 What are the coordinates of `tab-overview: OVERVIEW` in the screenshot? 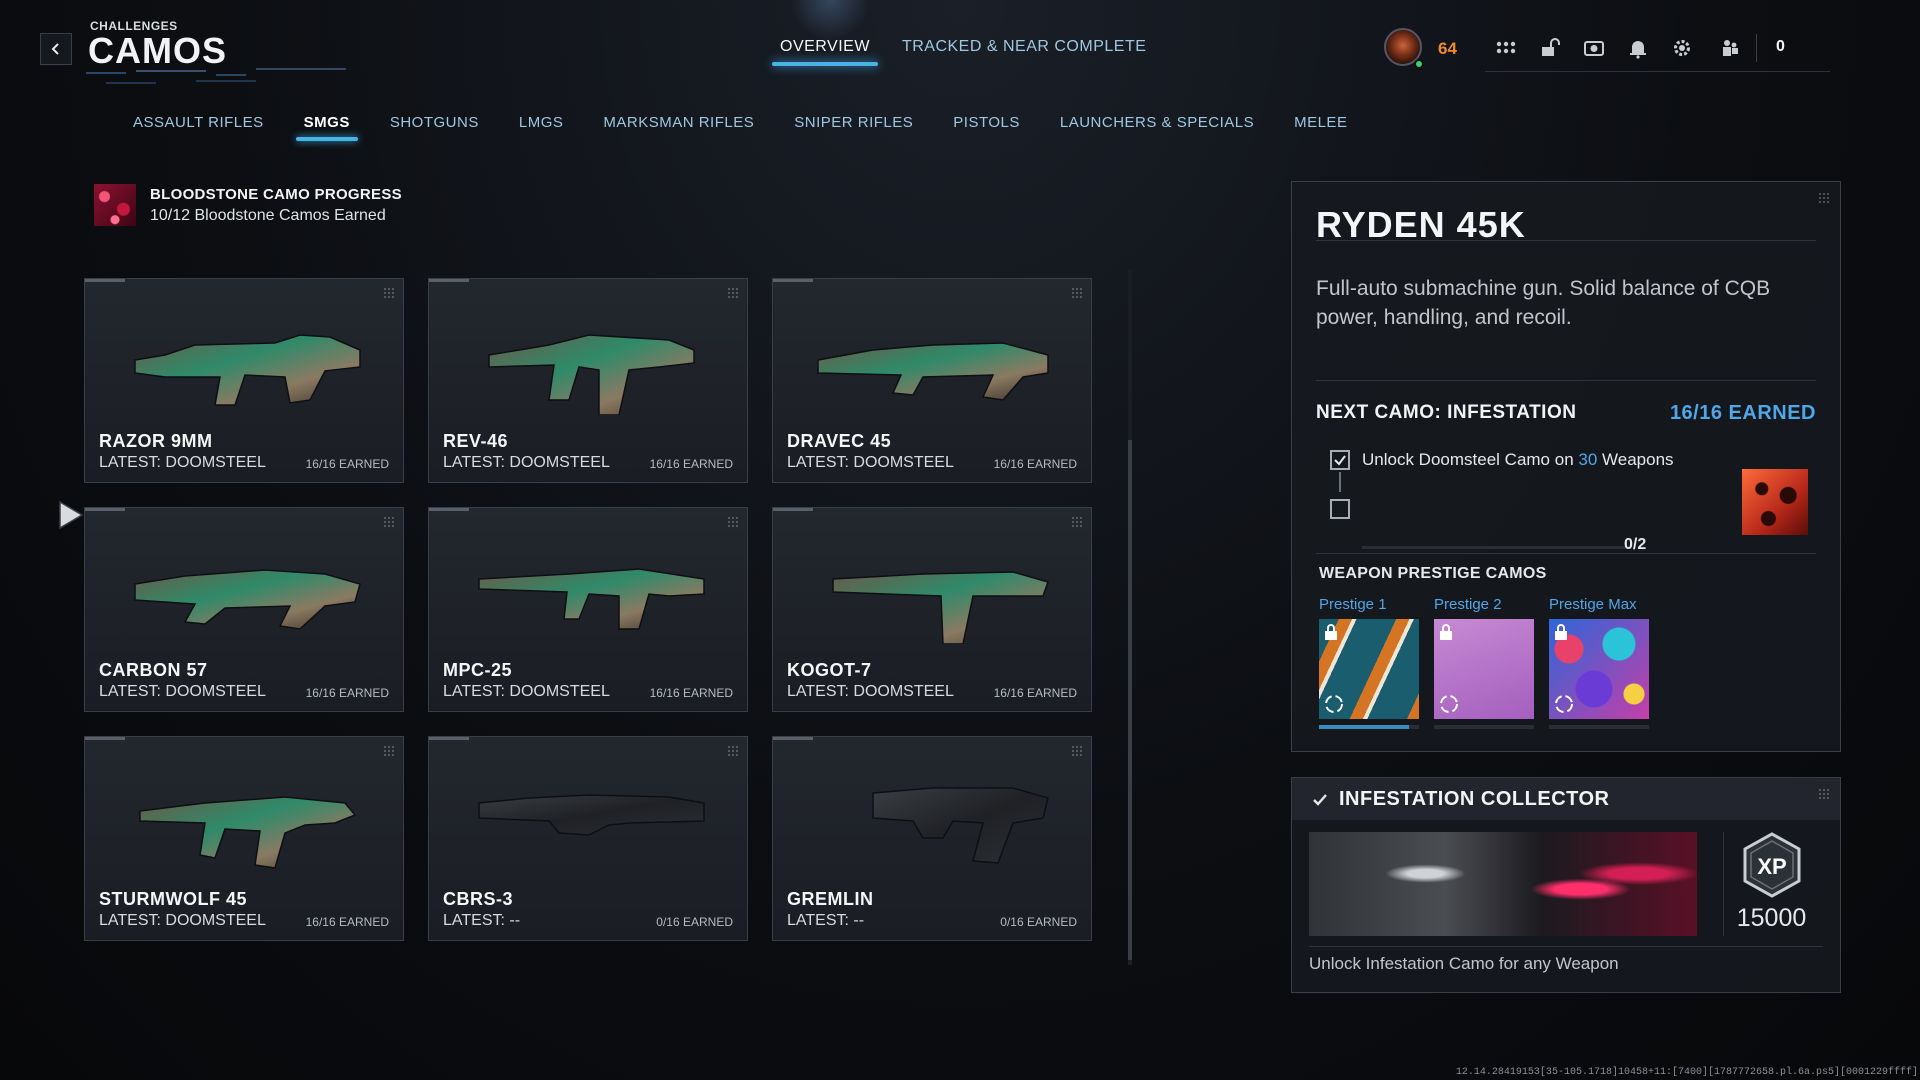 It's located at (825, 52).